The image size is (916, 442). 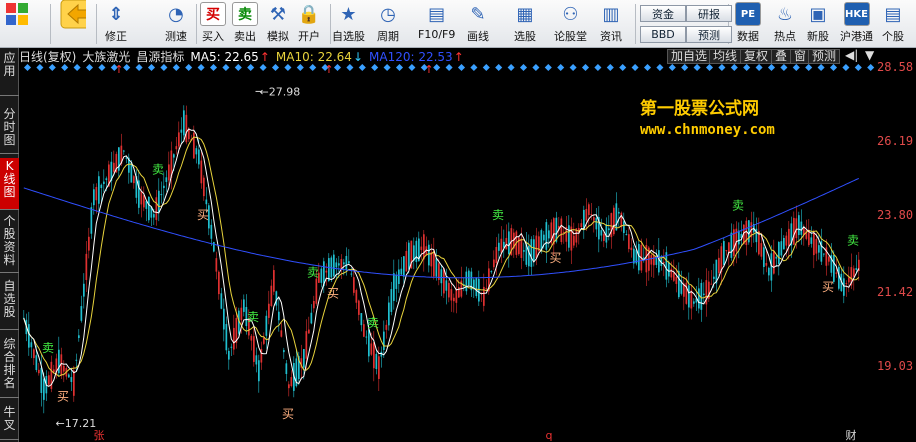 What do you see at coordinates (106, 57) in the screenshot?
I see `stock-name: 大族激光` at bounding box center [106, 57].